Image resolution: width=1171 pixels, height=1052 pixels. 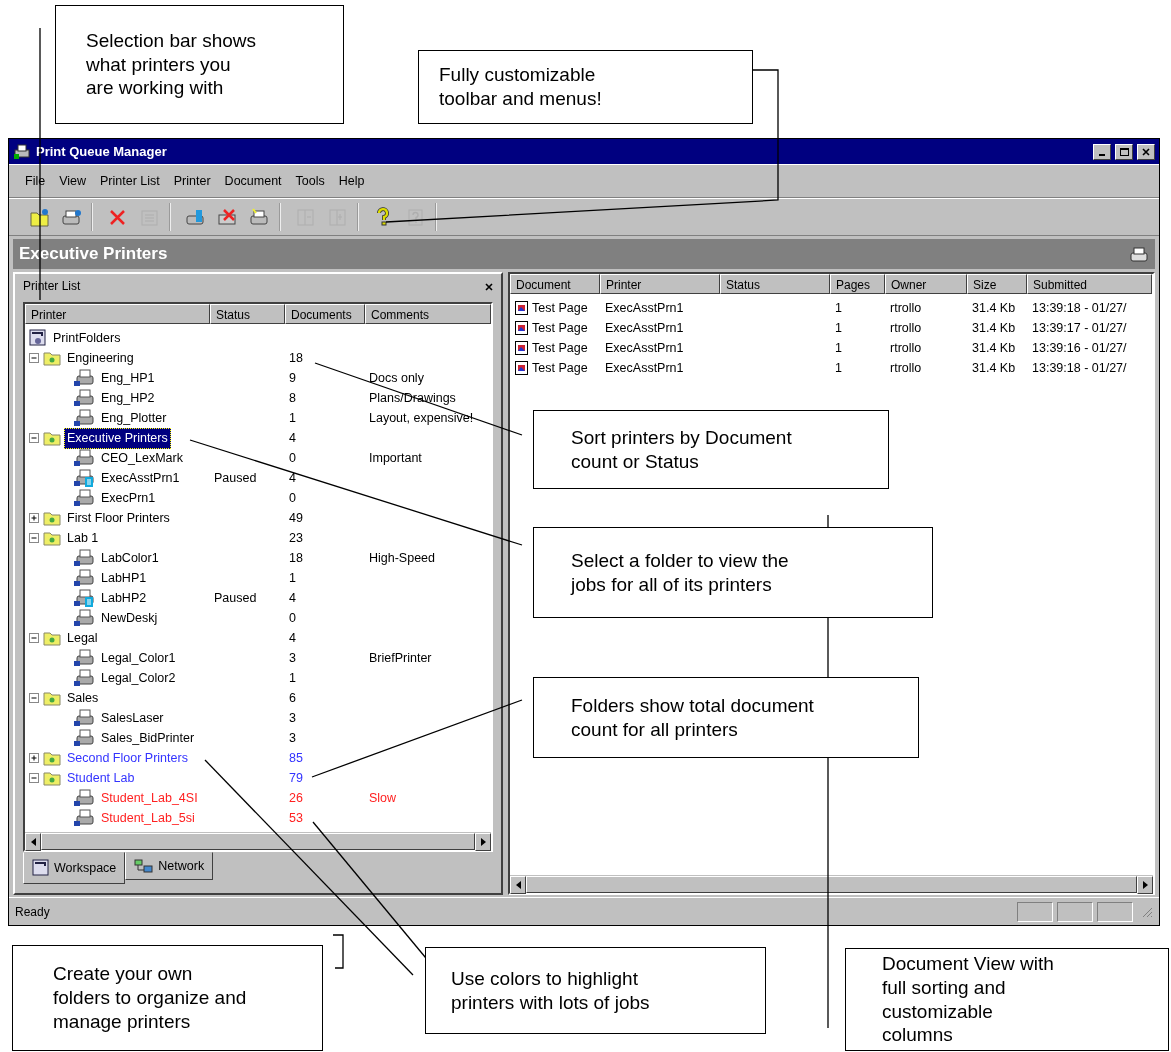 What do you see at coordinates (296, 818) in the screenshot?
I see `document-count: 53` at bounding box center [296, 818].